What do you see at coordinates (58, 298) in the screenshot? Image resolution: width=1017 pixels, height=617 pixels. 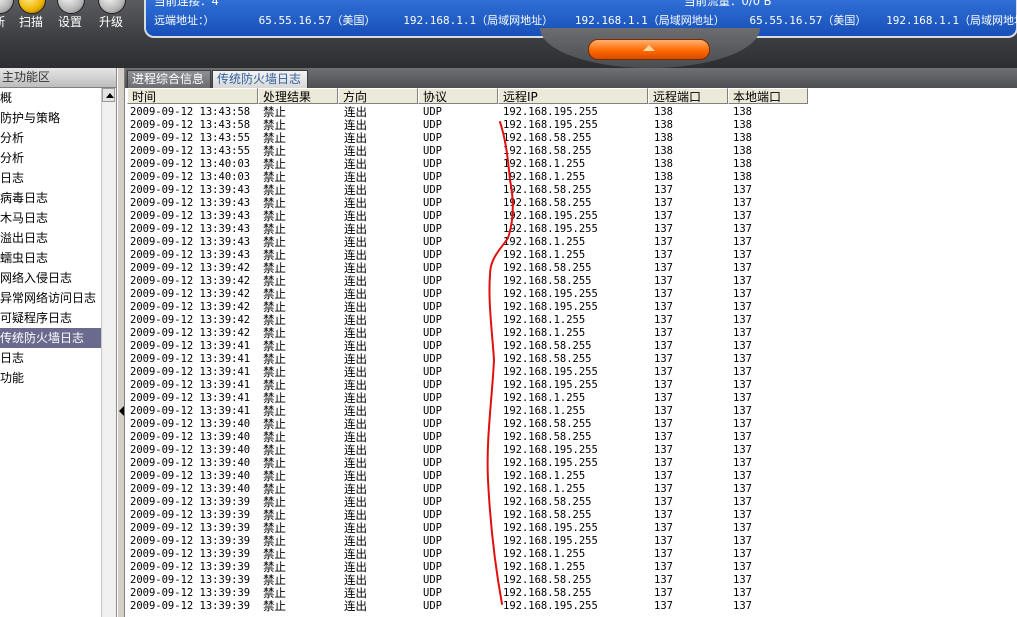 I see `nav-item: 异常网络访问日志` at bounding box center [58, 298].